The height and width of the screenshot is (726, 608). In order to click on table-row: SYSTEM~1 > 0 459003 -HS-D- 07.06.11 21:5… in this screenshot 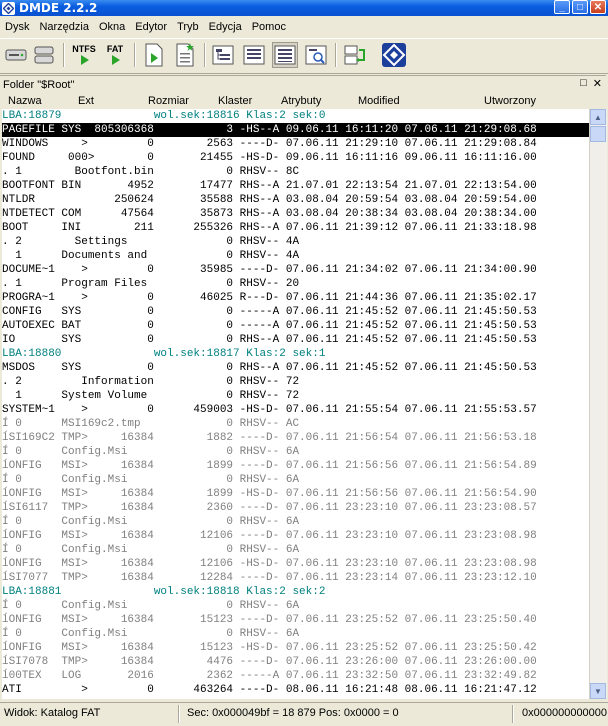, I will do `click(295, 410)`.